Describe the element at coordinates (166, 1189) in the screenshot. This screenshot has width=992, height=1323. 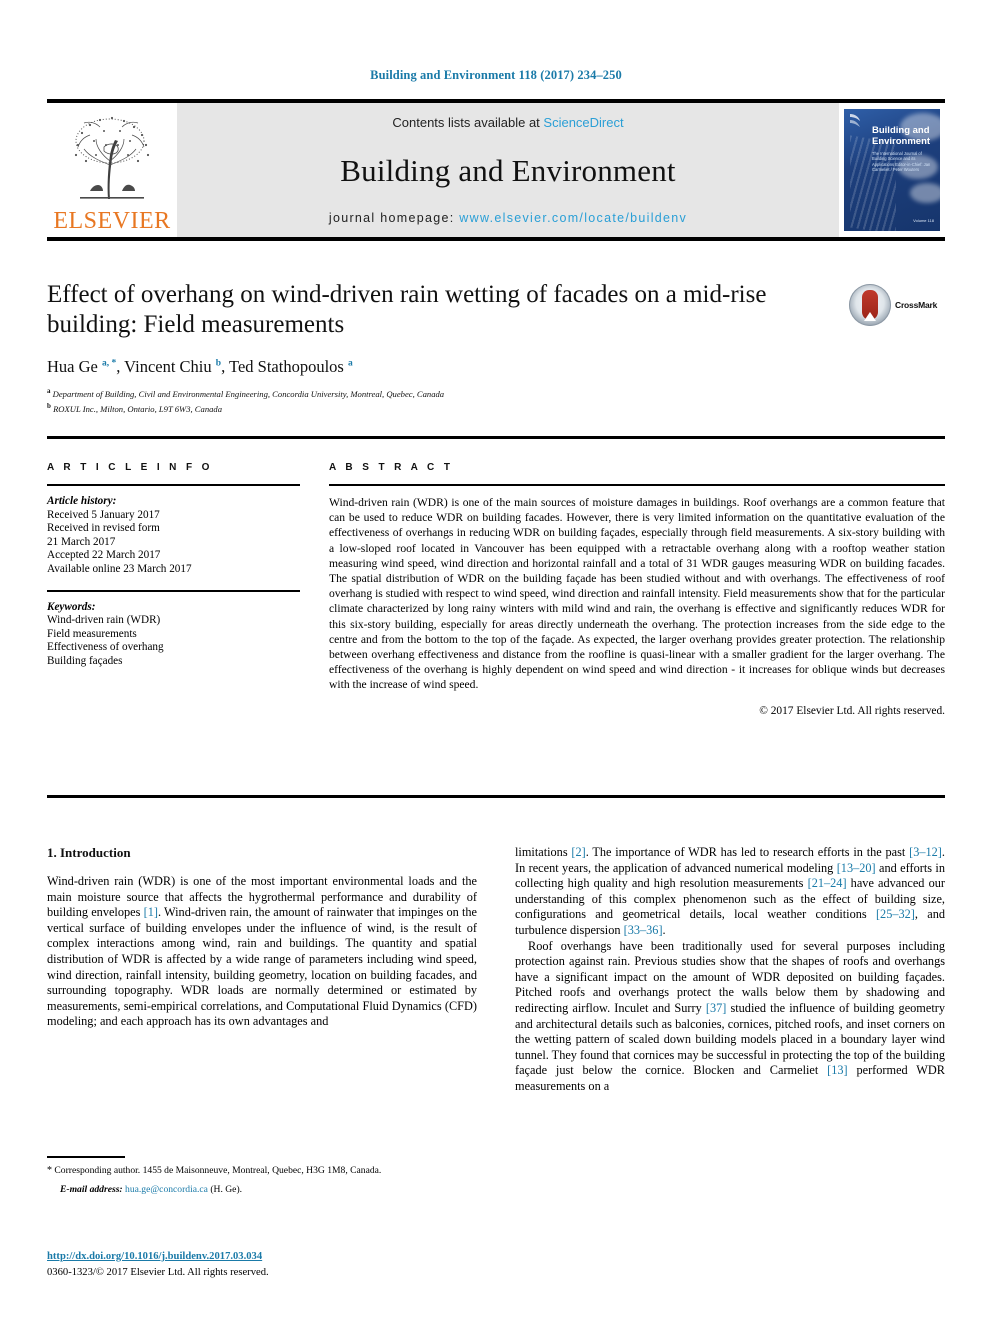
I see `email-link: hua.ge@concordia.ca` at that location.